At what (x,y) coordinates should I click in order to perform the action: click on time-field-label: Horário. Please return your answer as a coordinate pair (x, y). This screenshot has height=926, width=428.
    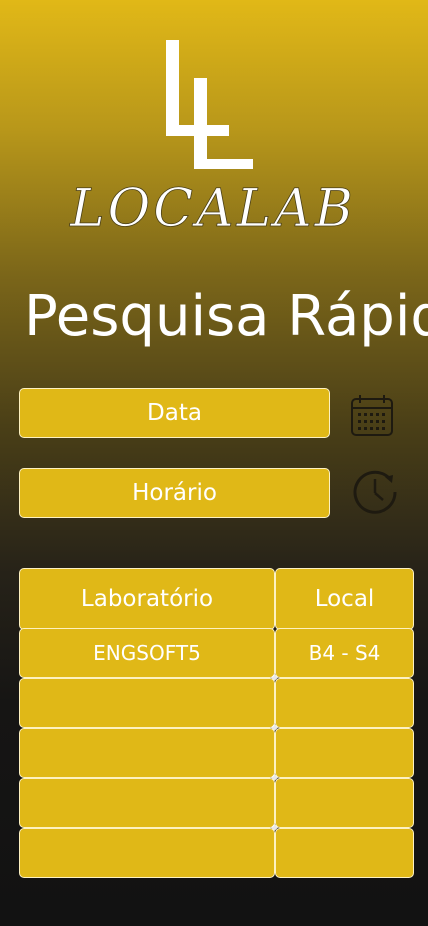
    Looking at the image, I should click on (174, 493).